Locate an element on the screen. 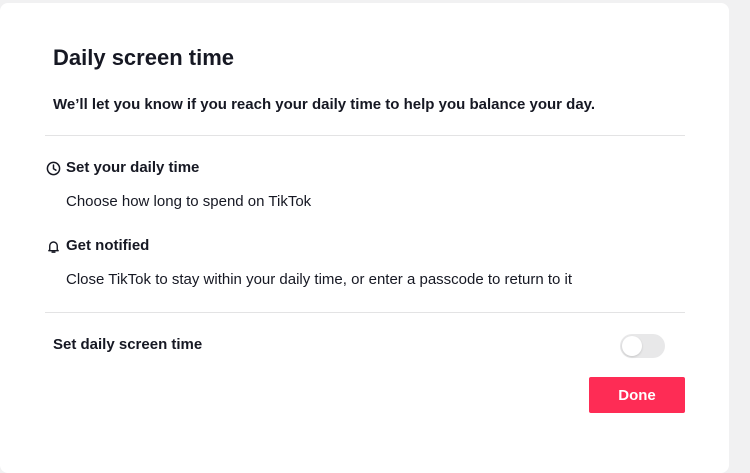  section-set-daily-time: Set your daily time is located at coordinates (122, 168).